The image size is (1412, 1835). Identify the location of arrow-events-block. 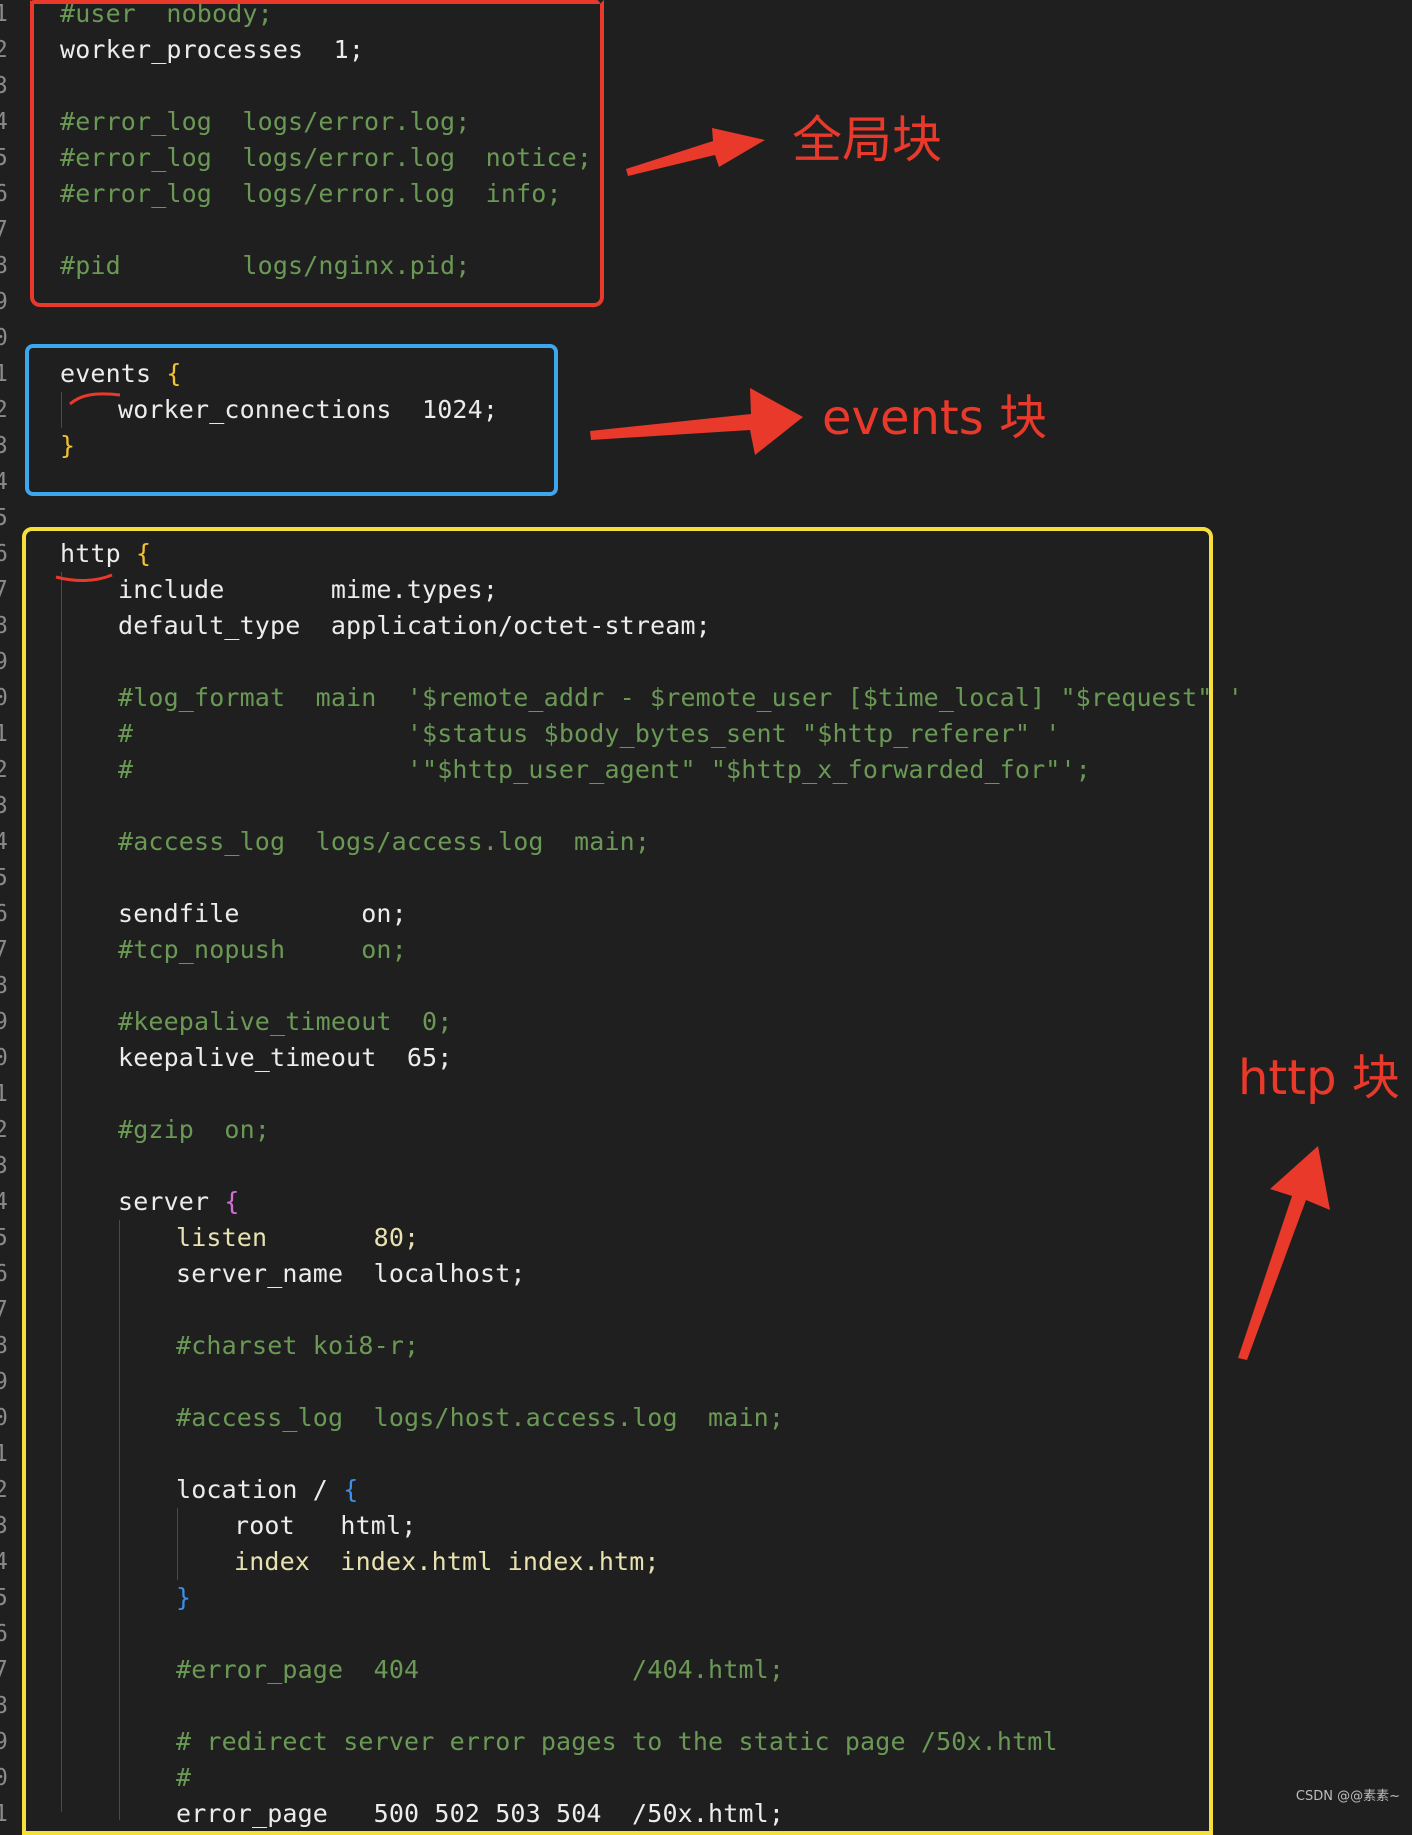
(696, 421).